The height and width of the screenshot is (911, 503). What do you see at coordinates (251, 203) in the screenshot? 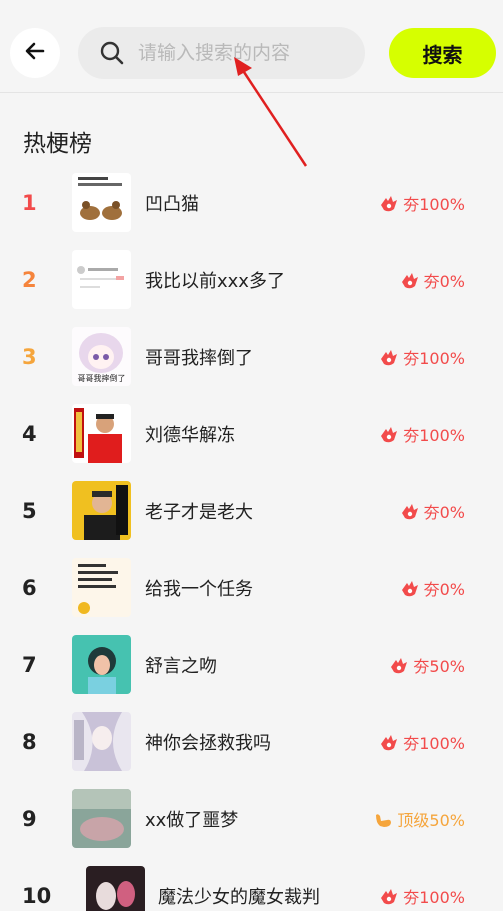
I see `list-item: 1 凹凸猫 夯100%` at bounding box center [251, 203].